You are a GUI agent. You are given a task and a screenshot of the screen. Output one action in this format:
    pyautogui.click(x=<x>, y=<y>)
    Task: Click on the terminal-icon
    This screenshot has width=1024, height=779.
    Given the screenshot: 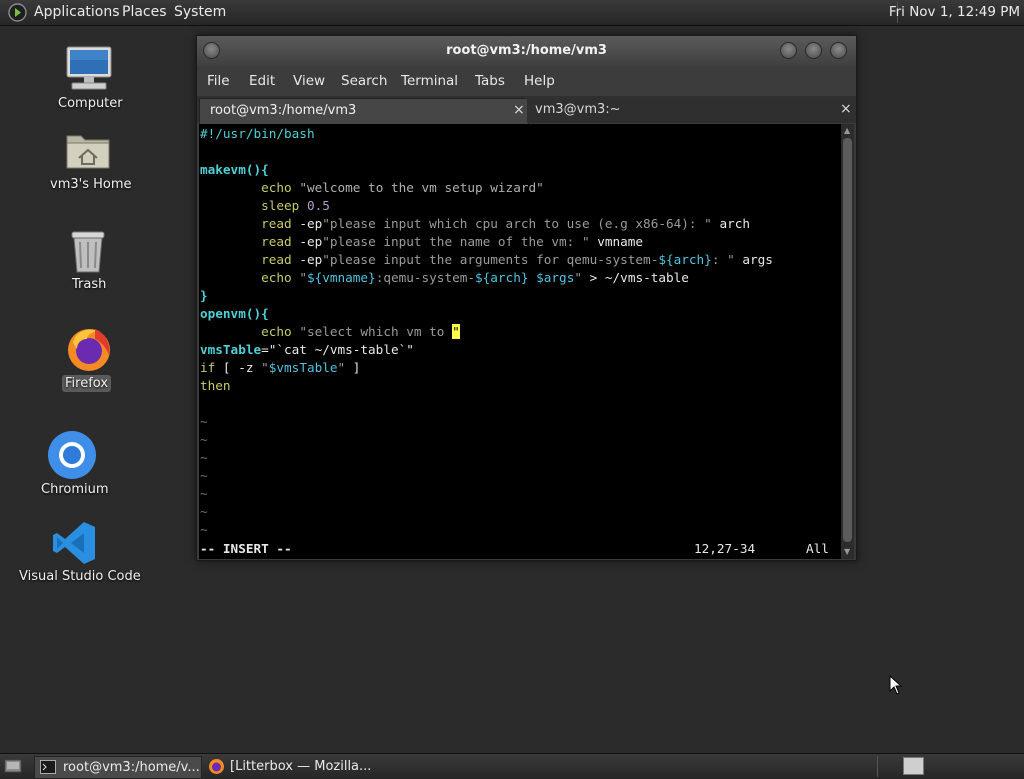 What is the action you would take?
    pyautogui.click(x=48, y=767)
    